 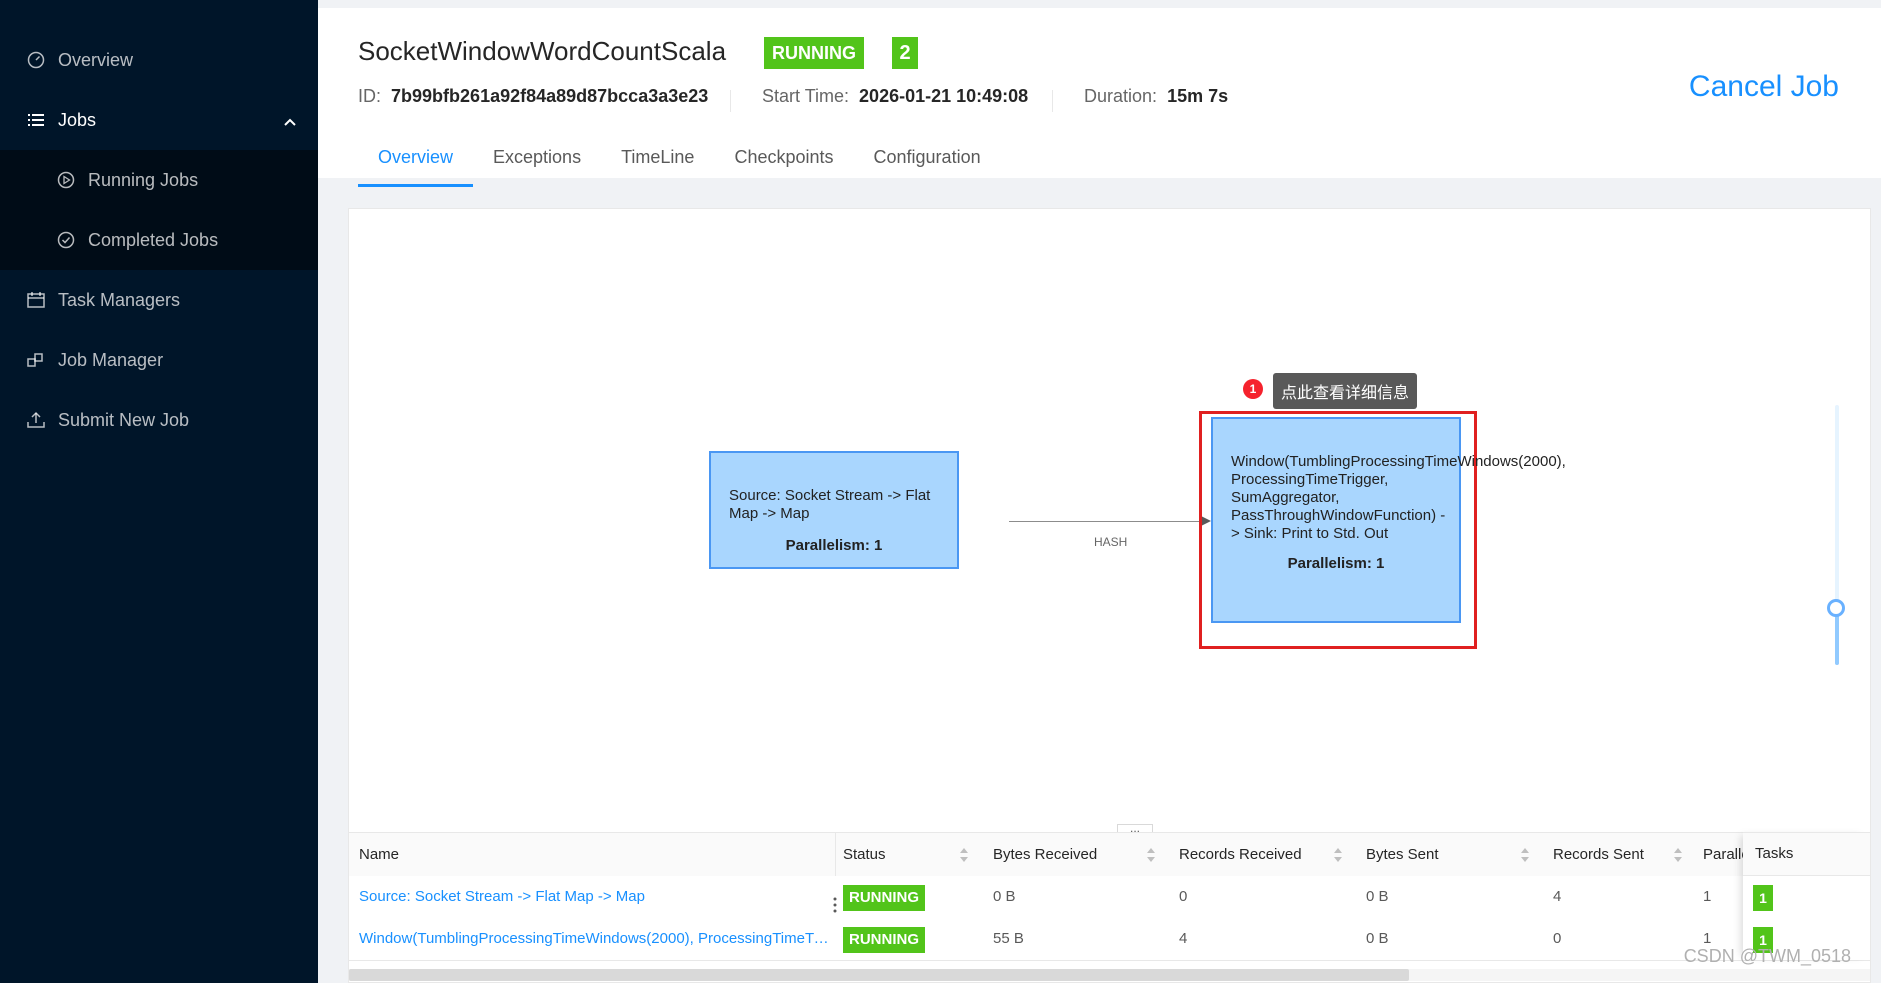 What do you see at coordinates (1707, 896) in the screenshot?
I see `parallelism: 1` at bounding box center [1707, 896].